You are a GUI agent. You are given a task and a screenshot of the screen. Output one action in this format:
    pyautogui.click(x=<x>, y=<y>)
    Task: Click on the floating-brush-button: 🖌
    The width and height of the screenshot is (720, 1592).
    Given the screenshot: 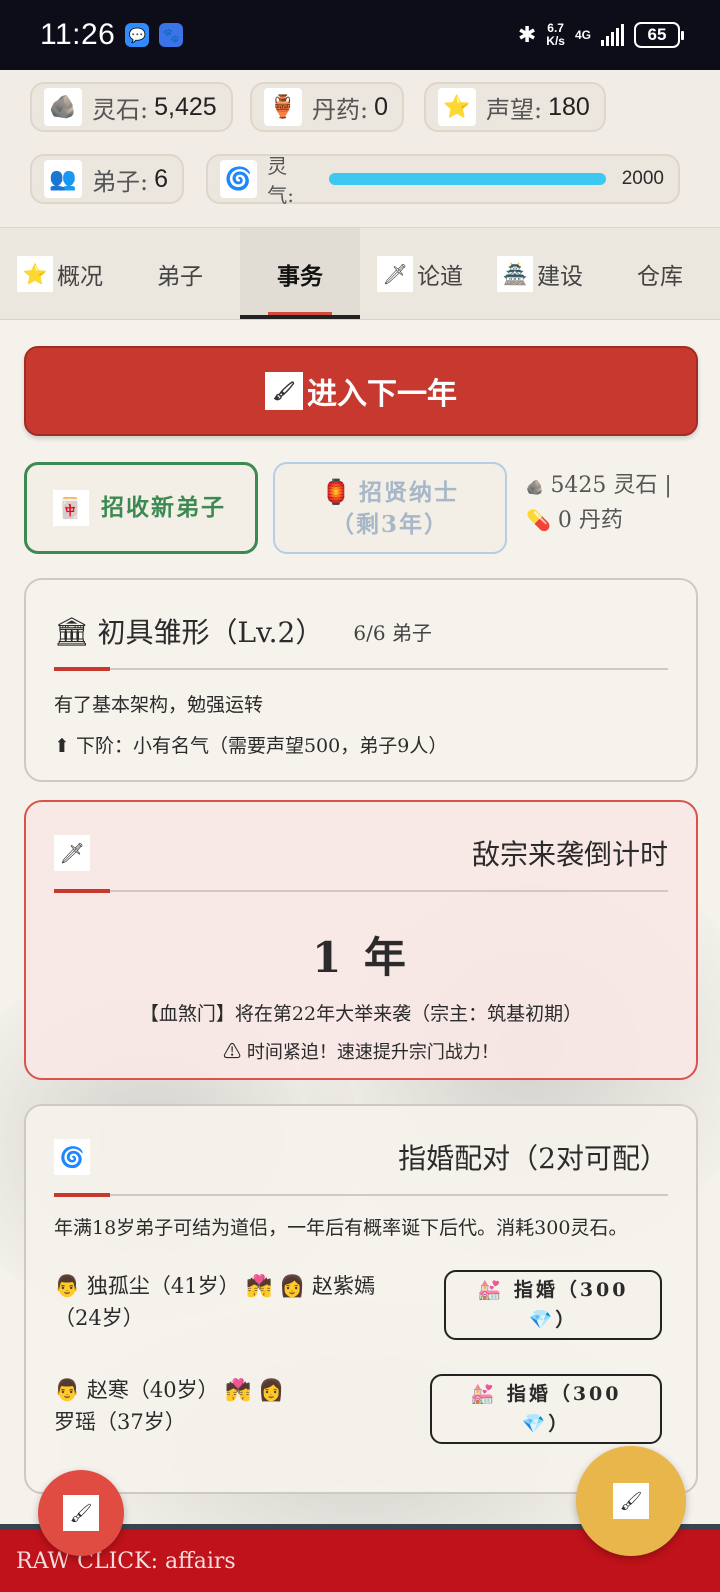 What is the action you would take?
    pyautogui.click(x=81, y=1513)
    